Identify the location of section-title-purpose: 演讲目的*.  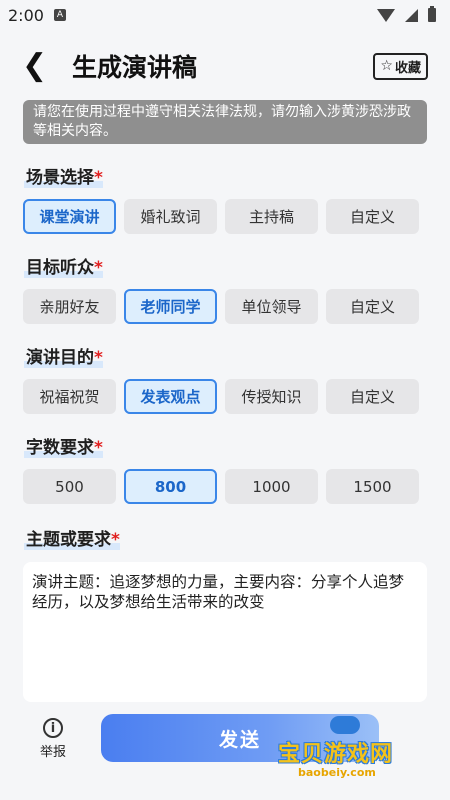
(63, 355).